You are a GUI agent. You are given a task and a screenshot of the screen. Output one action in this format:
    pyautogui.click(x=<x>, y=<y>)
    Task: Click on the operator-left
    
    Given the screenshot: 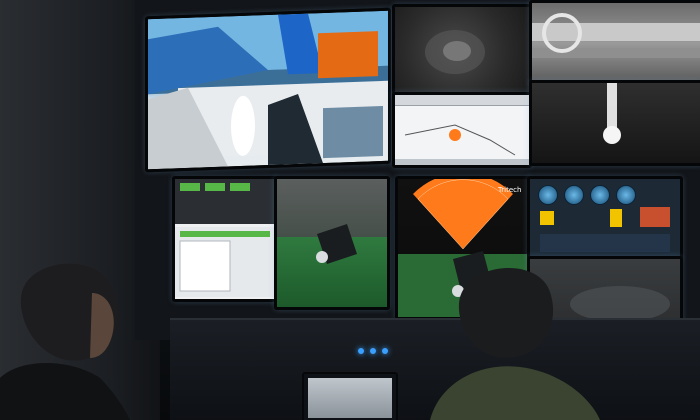 What is the action you would take?
    pyautogui.click(x=65, y=341)
    